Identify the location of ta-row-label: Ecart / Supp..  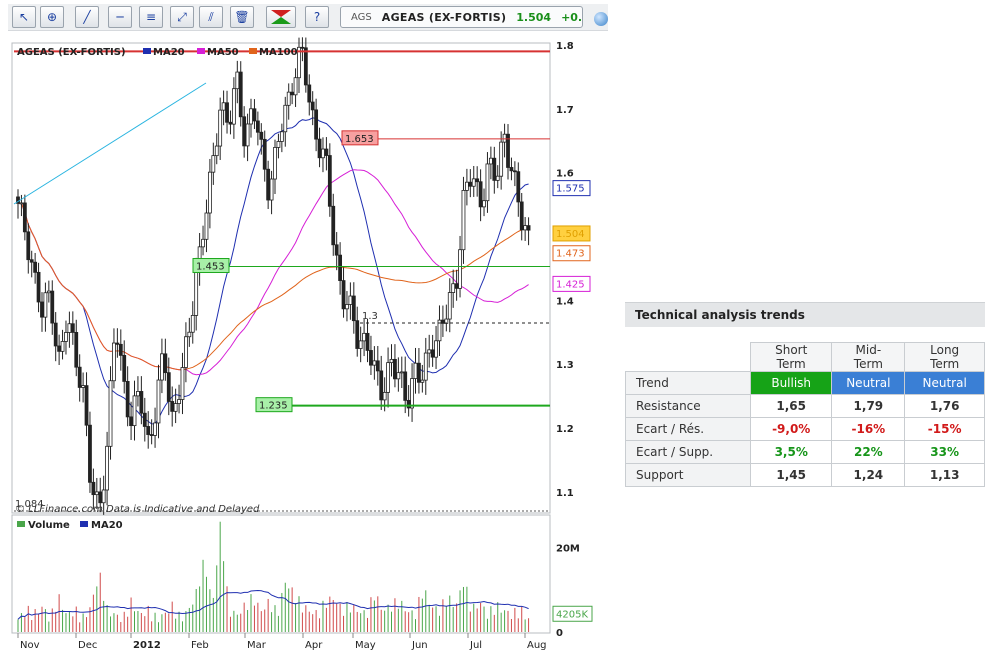
(688, 452).